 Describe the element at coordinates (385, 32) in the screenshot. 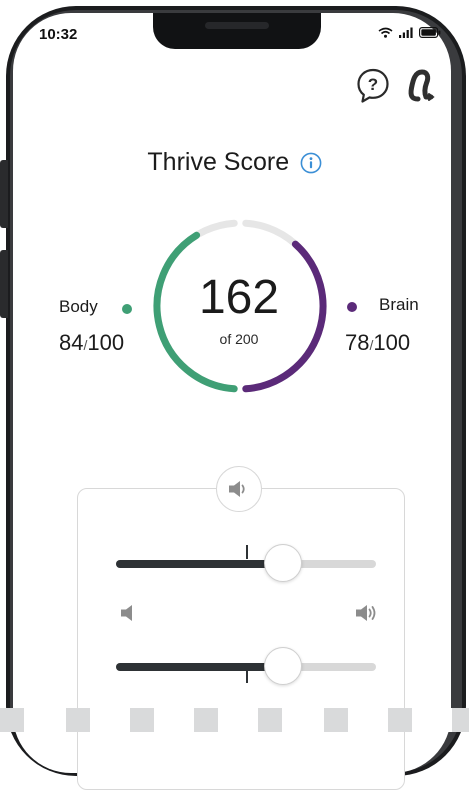

I see `wifi-icon` at that location.